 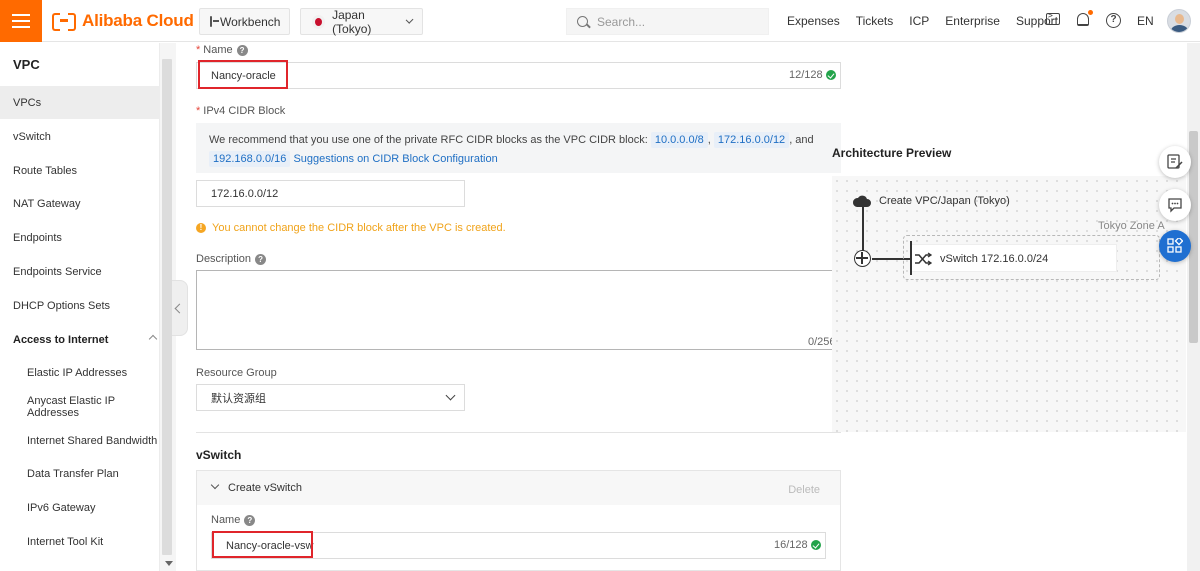 I want to click on workbench-icon, so click(x=214, y=21).